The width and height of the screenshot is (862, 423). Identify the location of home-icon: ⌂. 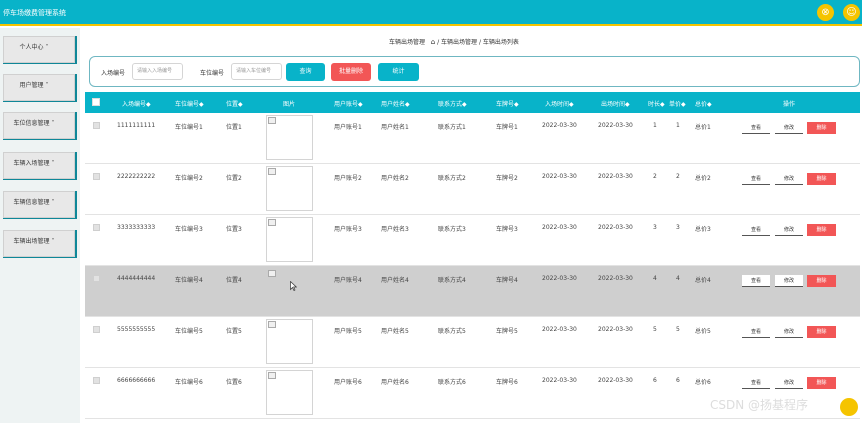
(433, 42).